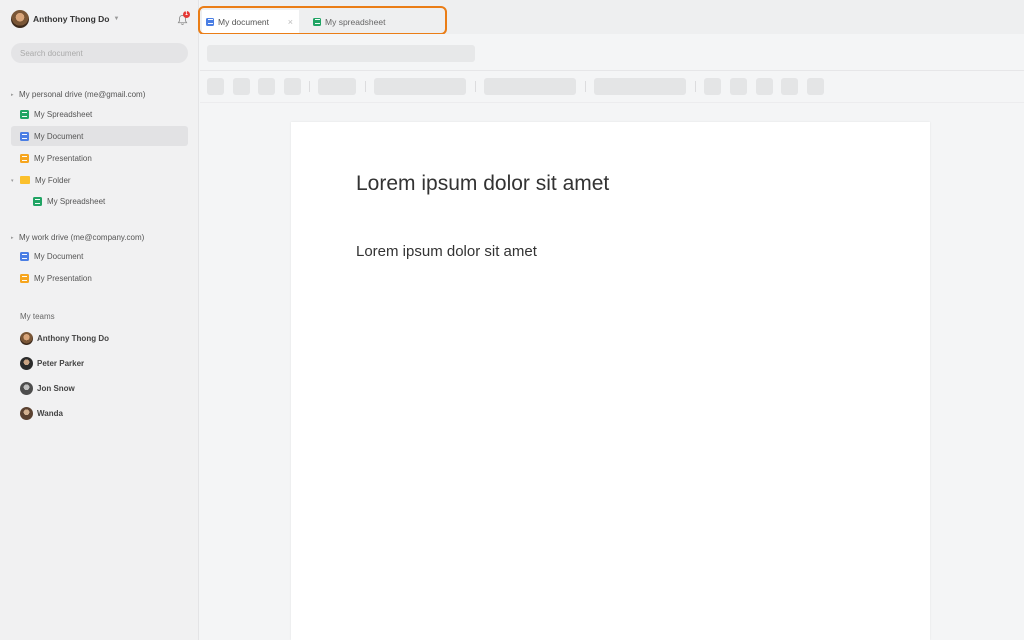 Image resolution: width=1024 pixels, height=640 pixels. I want to click on team-member-name: Anthony Thong Do, so click(73, 338).